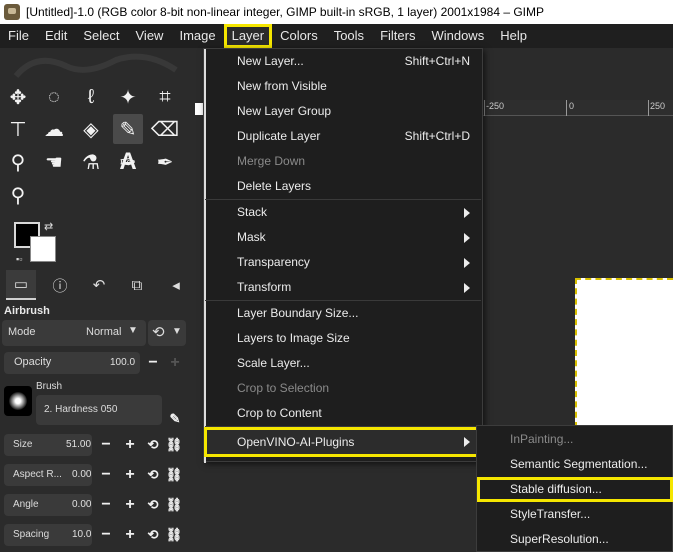 This screenshot has height=552, width=673. What do you see at coordinates (343, 287) in the screenshot?
I see `menu-item-transform: Transform` at bounding box center [343, 287].